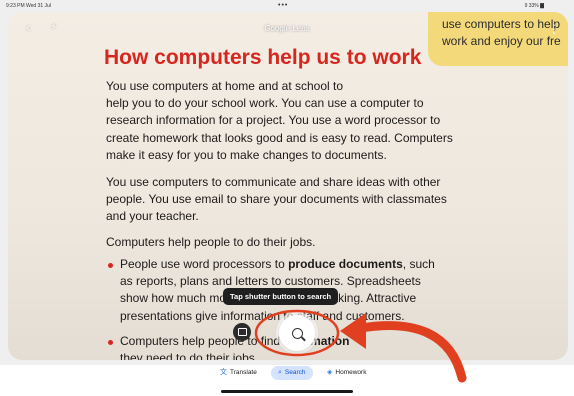  I want to click on multitask-dots-icon: •••, so click(283, 5).